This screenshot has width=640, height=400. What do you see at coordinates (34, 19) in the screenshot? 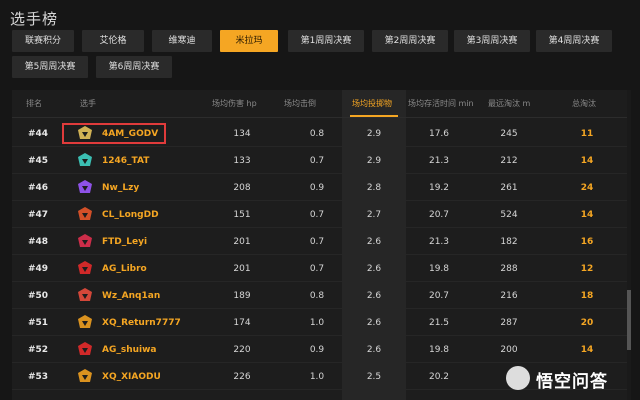
I see `page-title: 选手榜` at bounding box center [34, 19].